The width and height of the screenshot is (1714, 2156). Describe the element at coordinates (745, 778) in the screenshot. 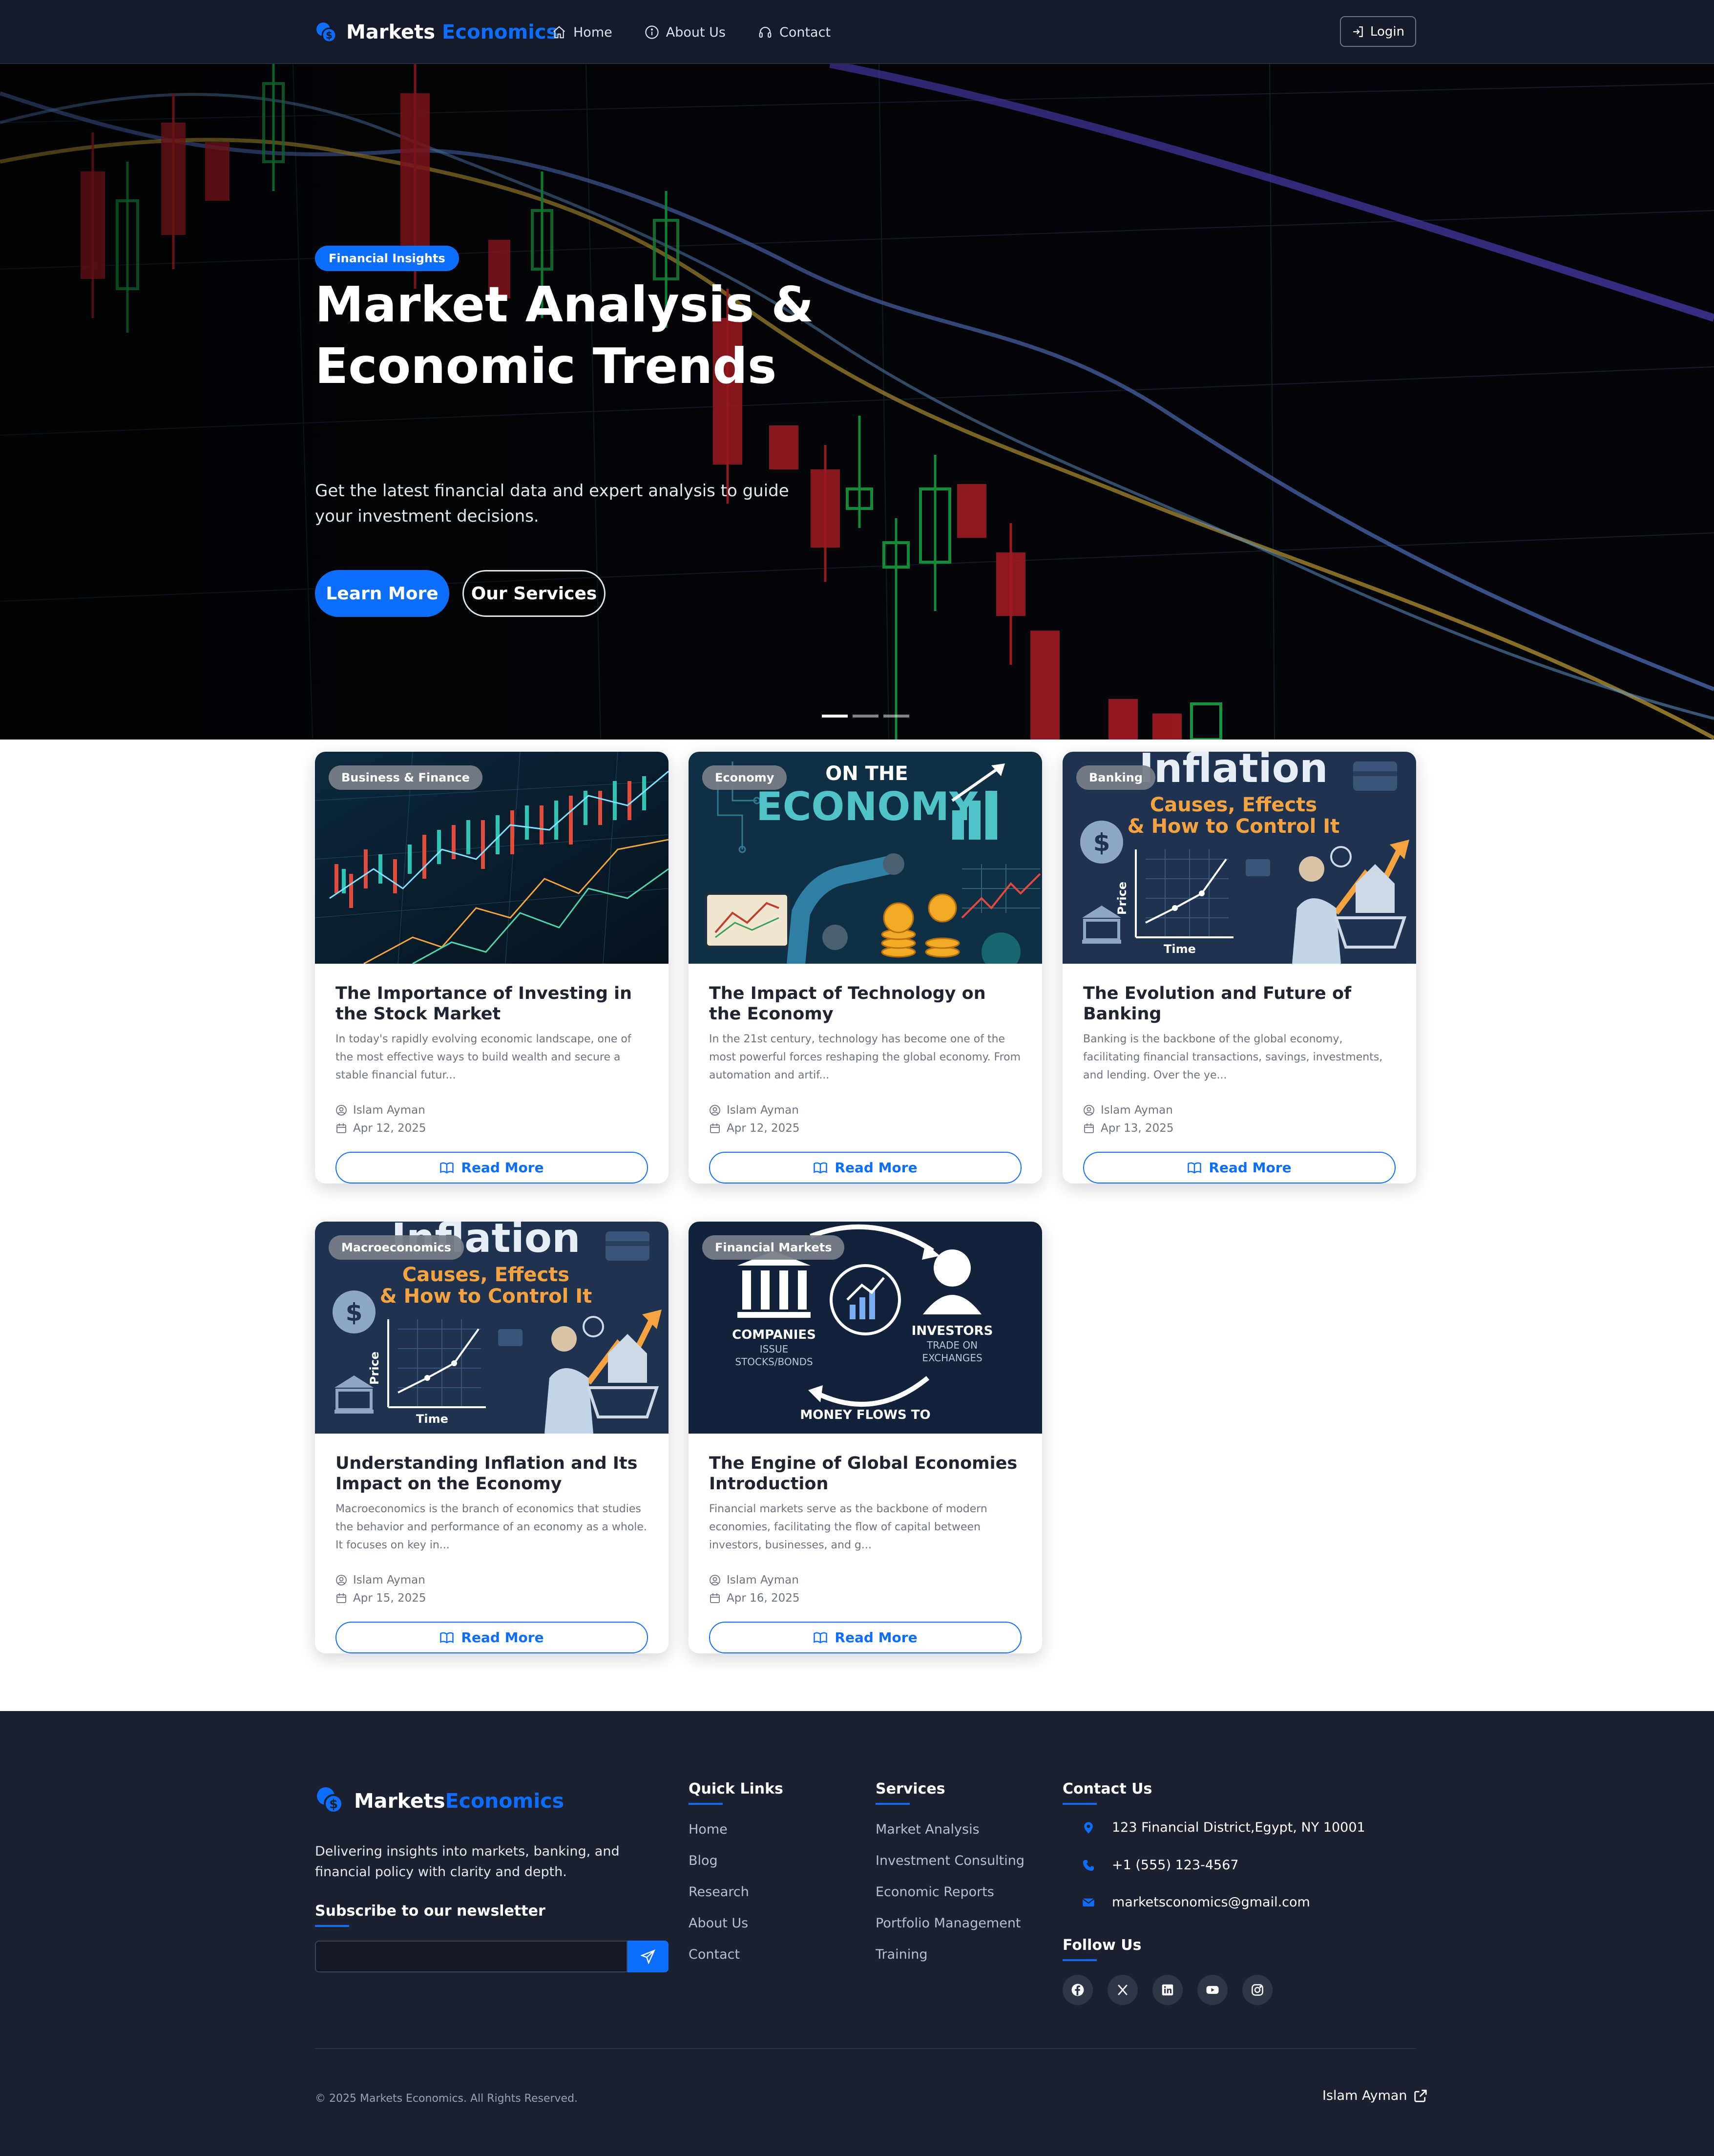

I see `category-badge: Economy` at that location.